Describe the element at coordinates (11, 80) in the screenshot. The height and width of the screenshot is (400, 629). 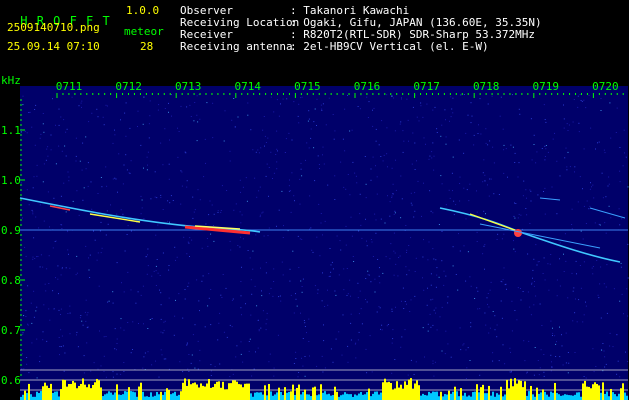
I see `y-axis-title: kHz` at that location.